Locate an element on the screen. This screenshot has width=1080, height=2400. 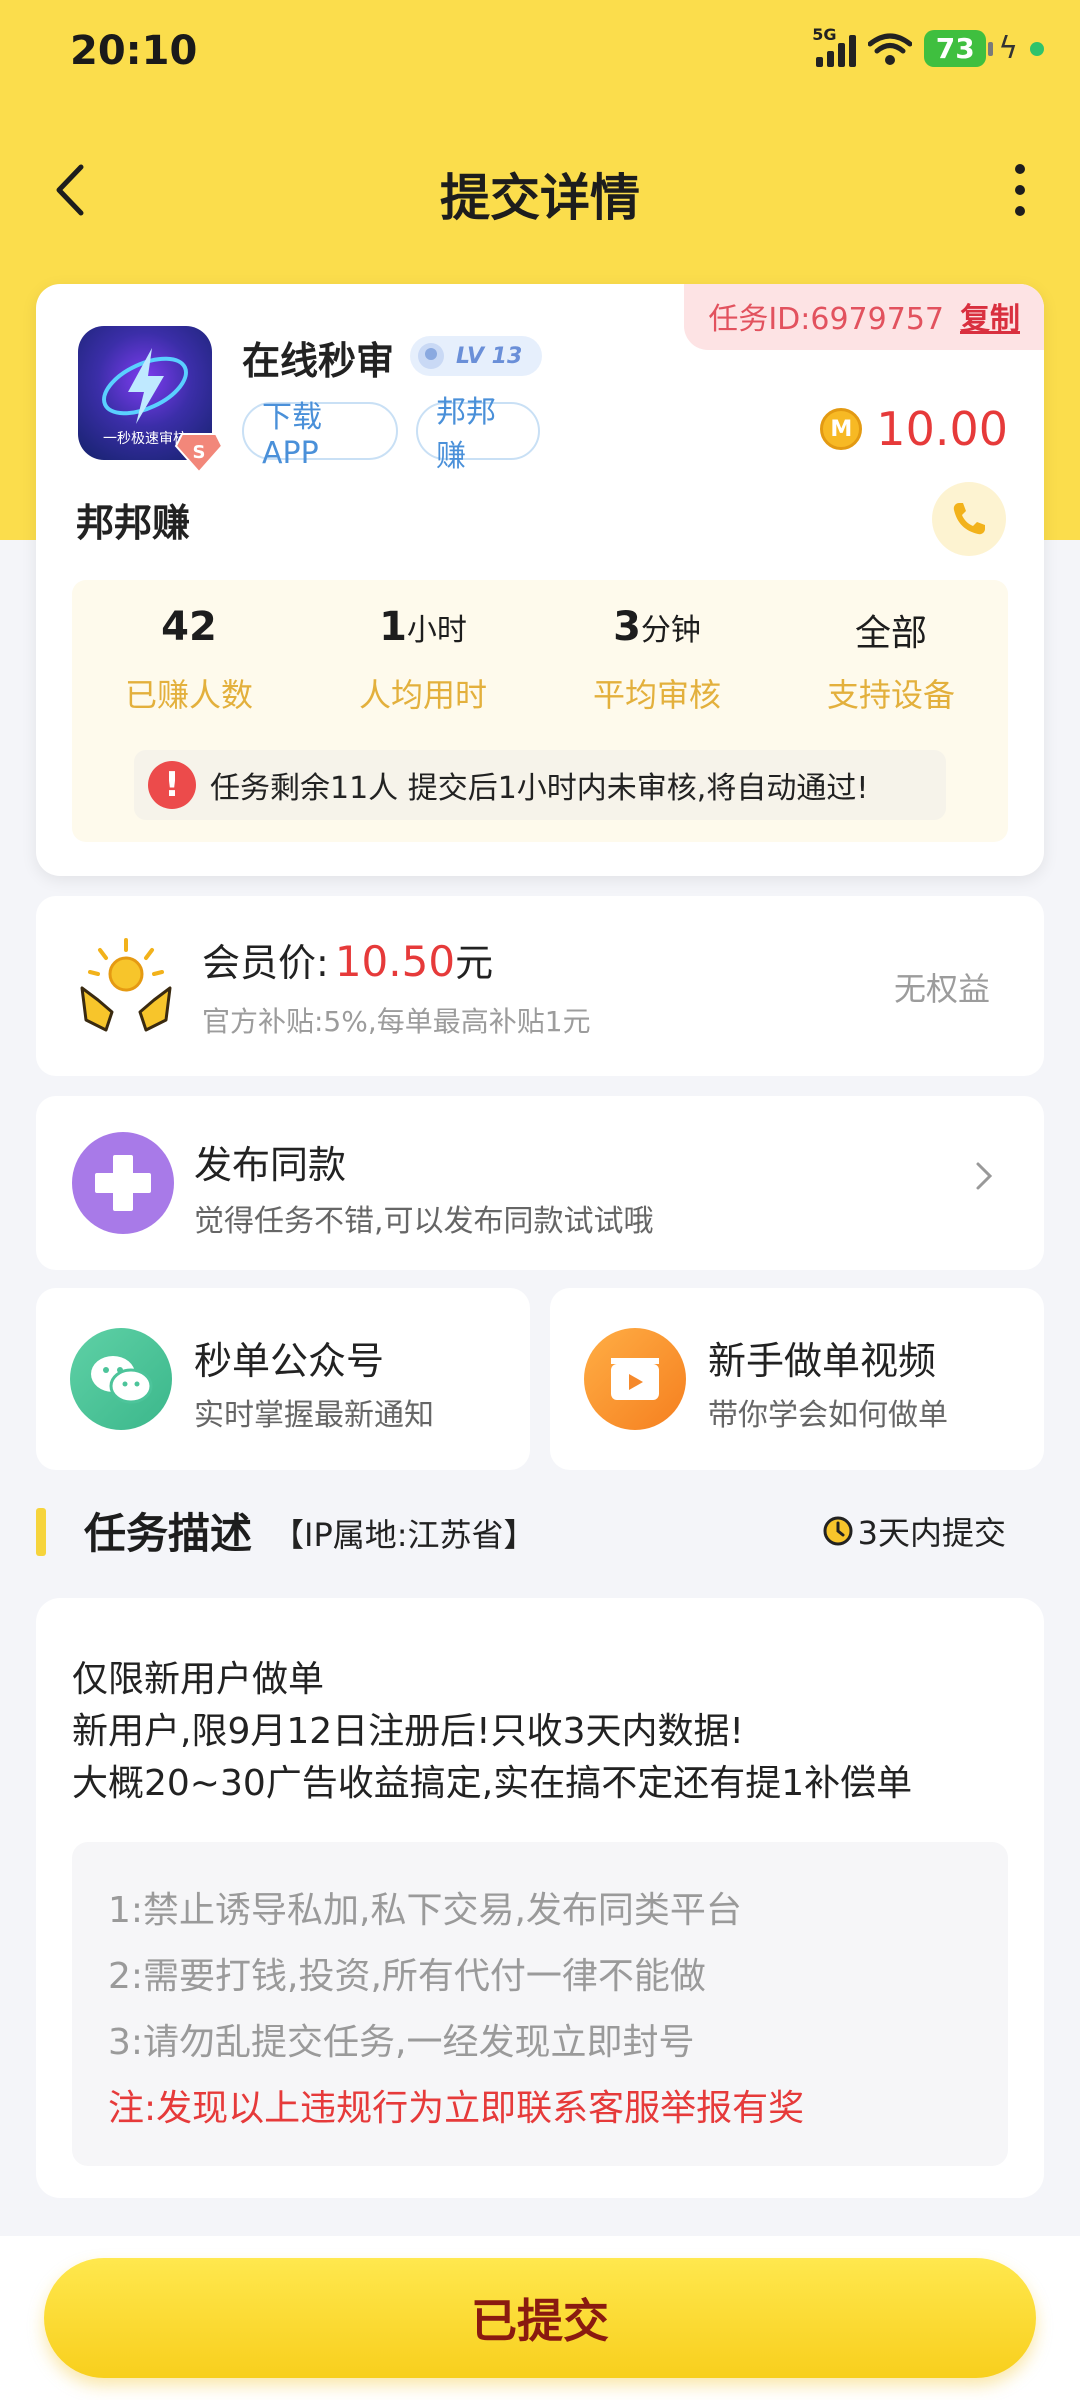
status-icons: 5G 73 ϟ is located at coordinates (928, 46).